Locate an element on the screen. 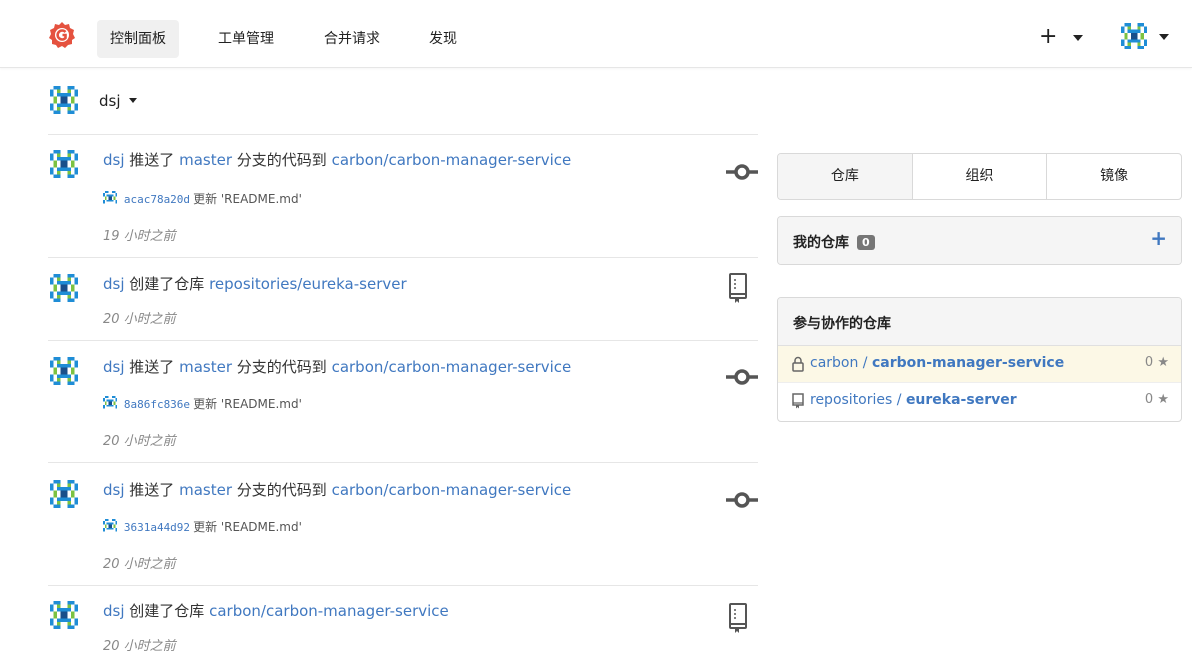 Image resolution: width=1192 pixels, height=665 pixels. feed-commit: 3631a44d92 更新 'README.md' is located at coordinates (202, 527).